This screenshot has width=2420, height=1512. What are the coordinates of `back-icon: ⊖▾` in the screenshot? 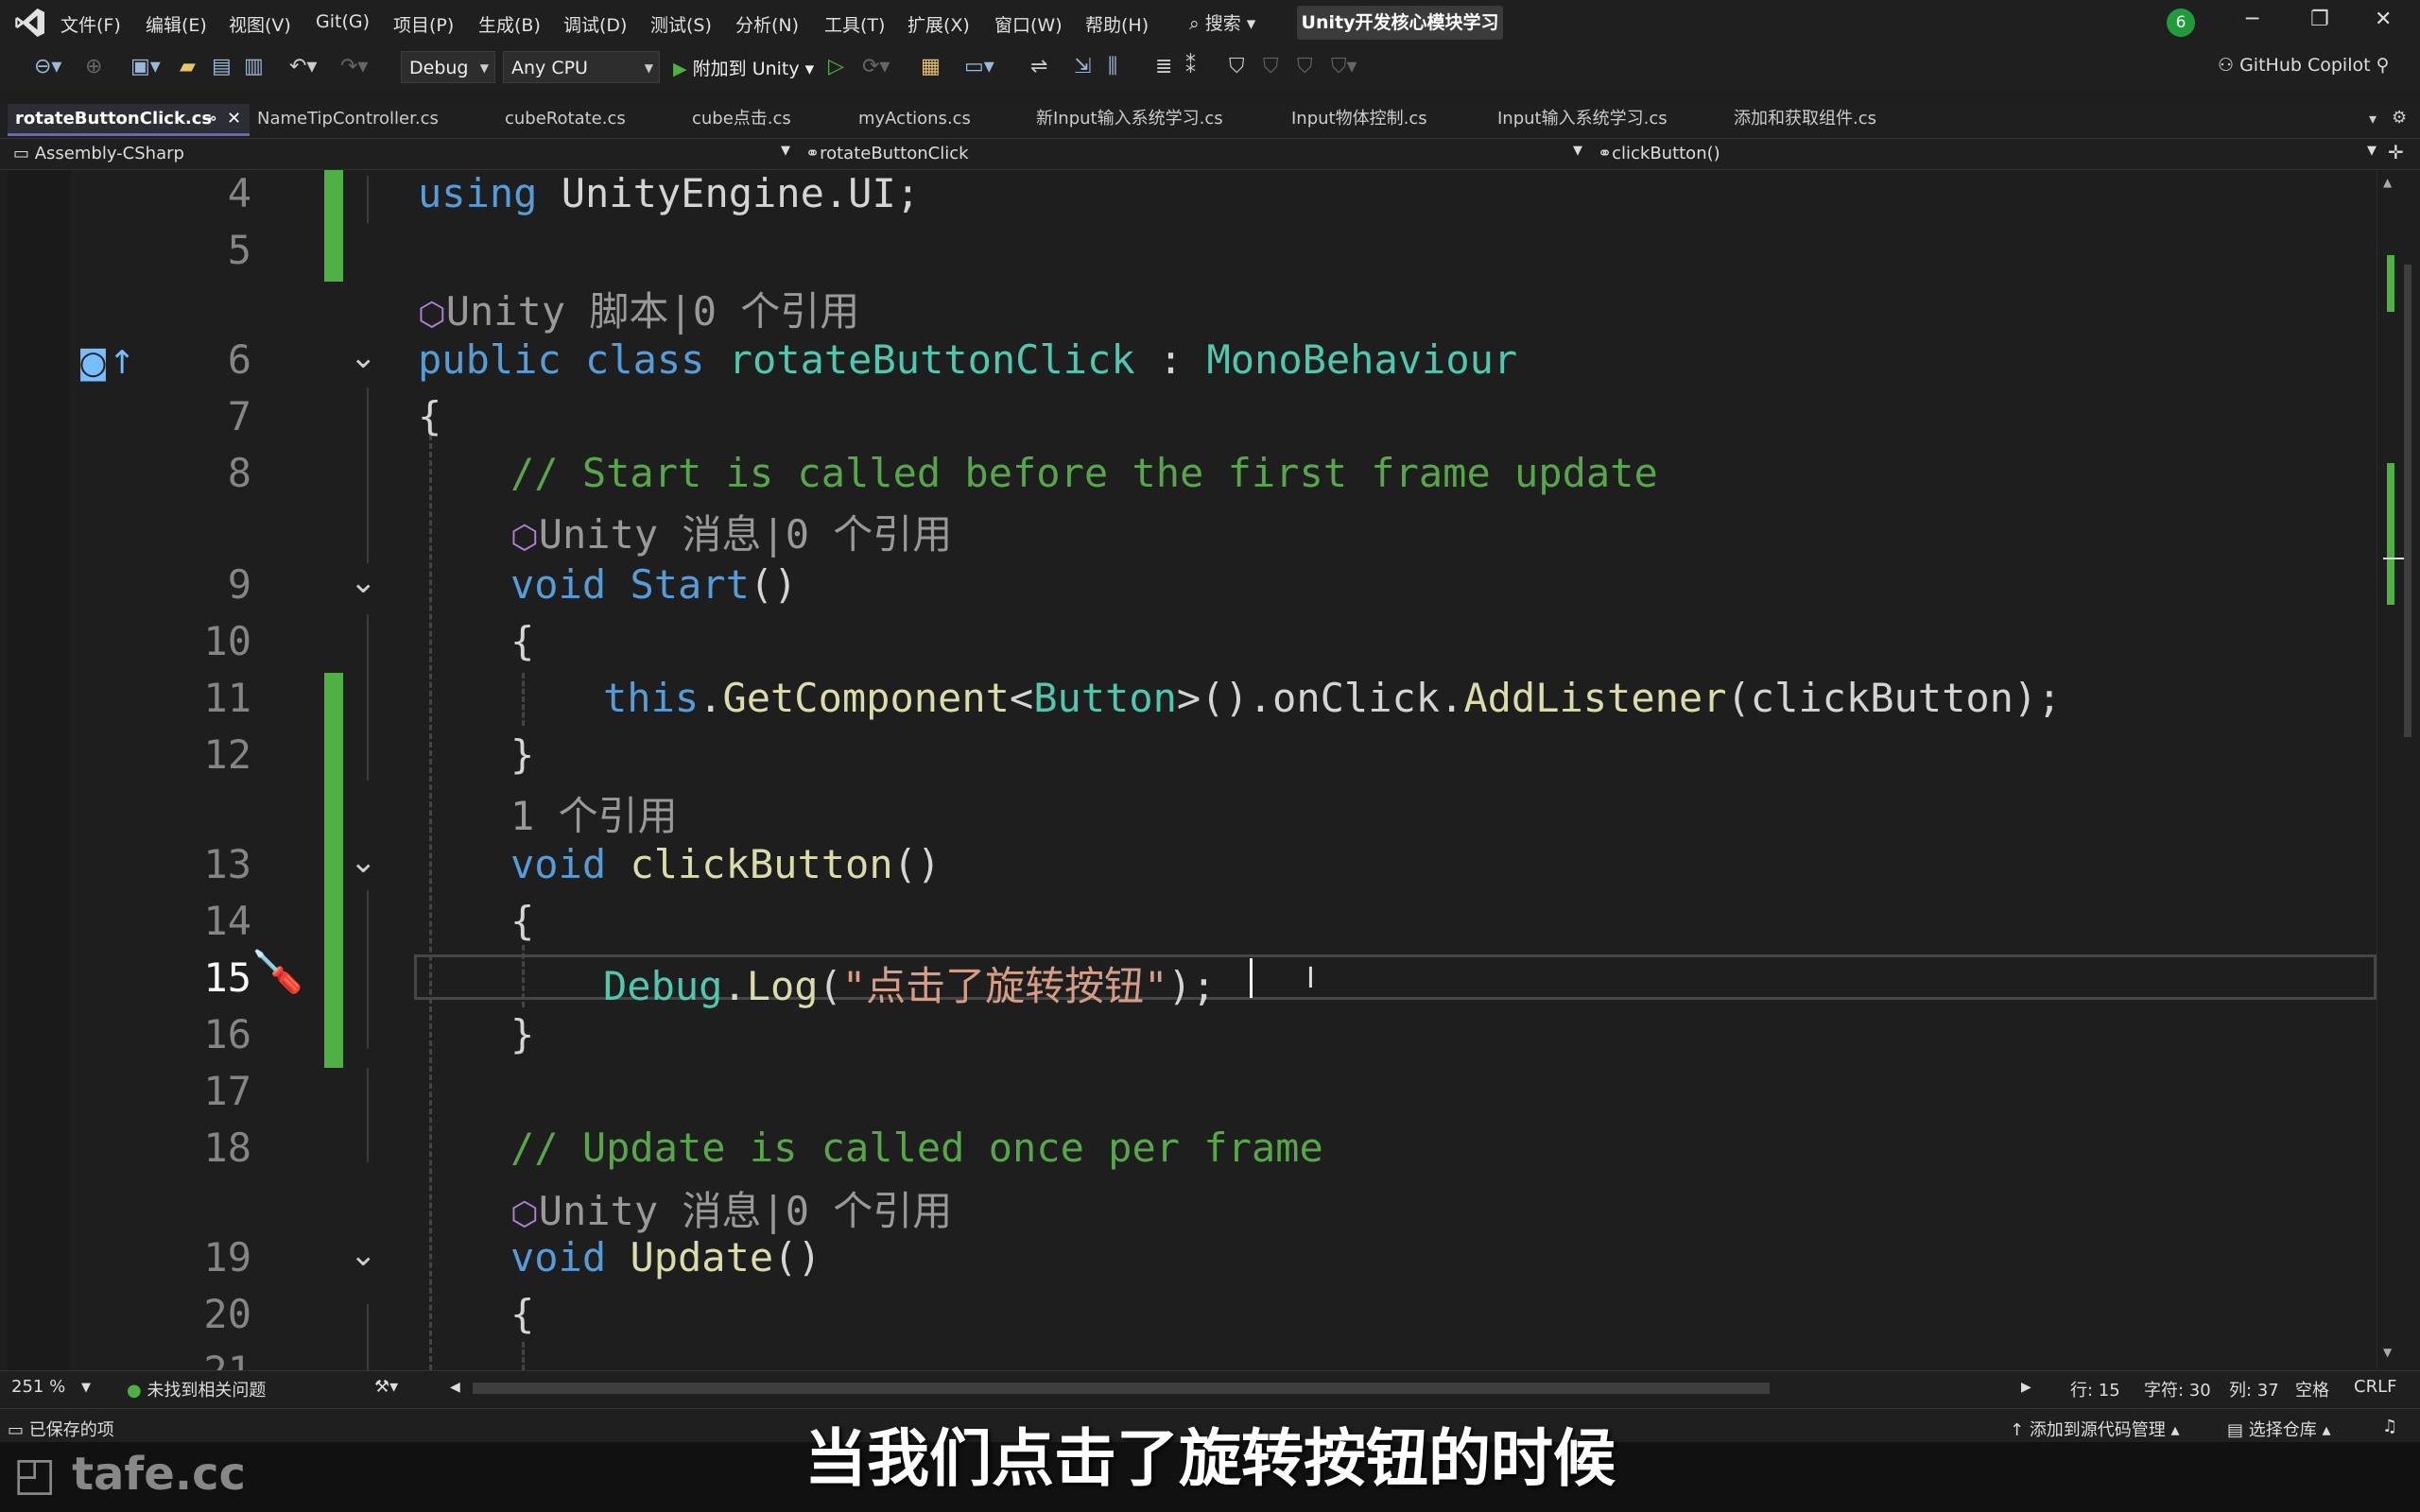 It's located at (47, 66).